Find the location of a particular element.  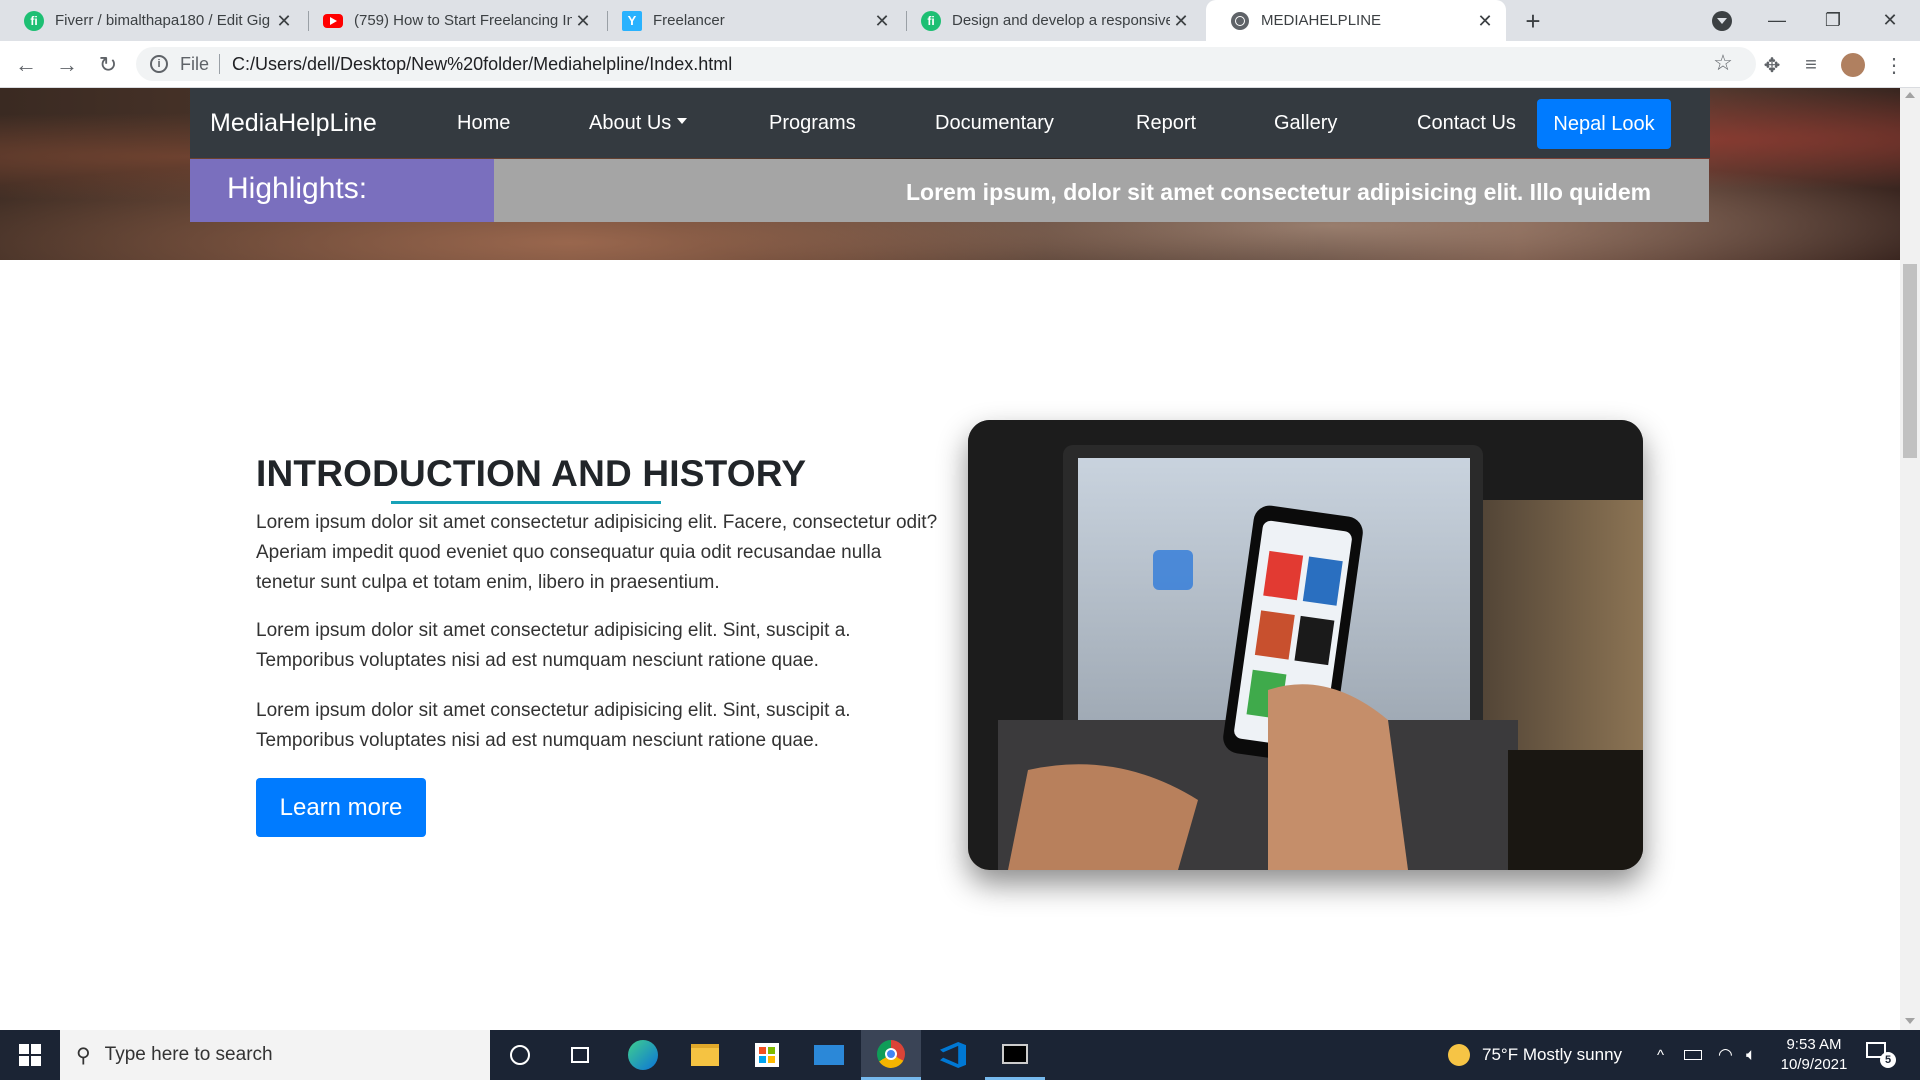

reload-icon: ↻ is located at coordinates (108, 65).